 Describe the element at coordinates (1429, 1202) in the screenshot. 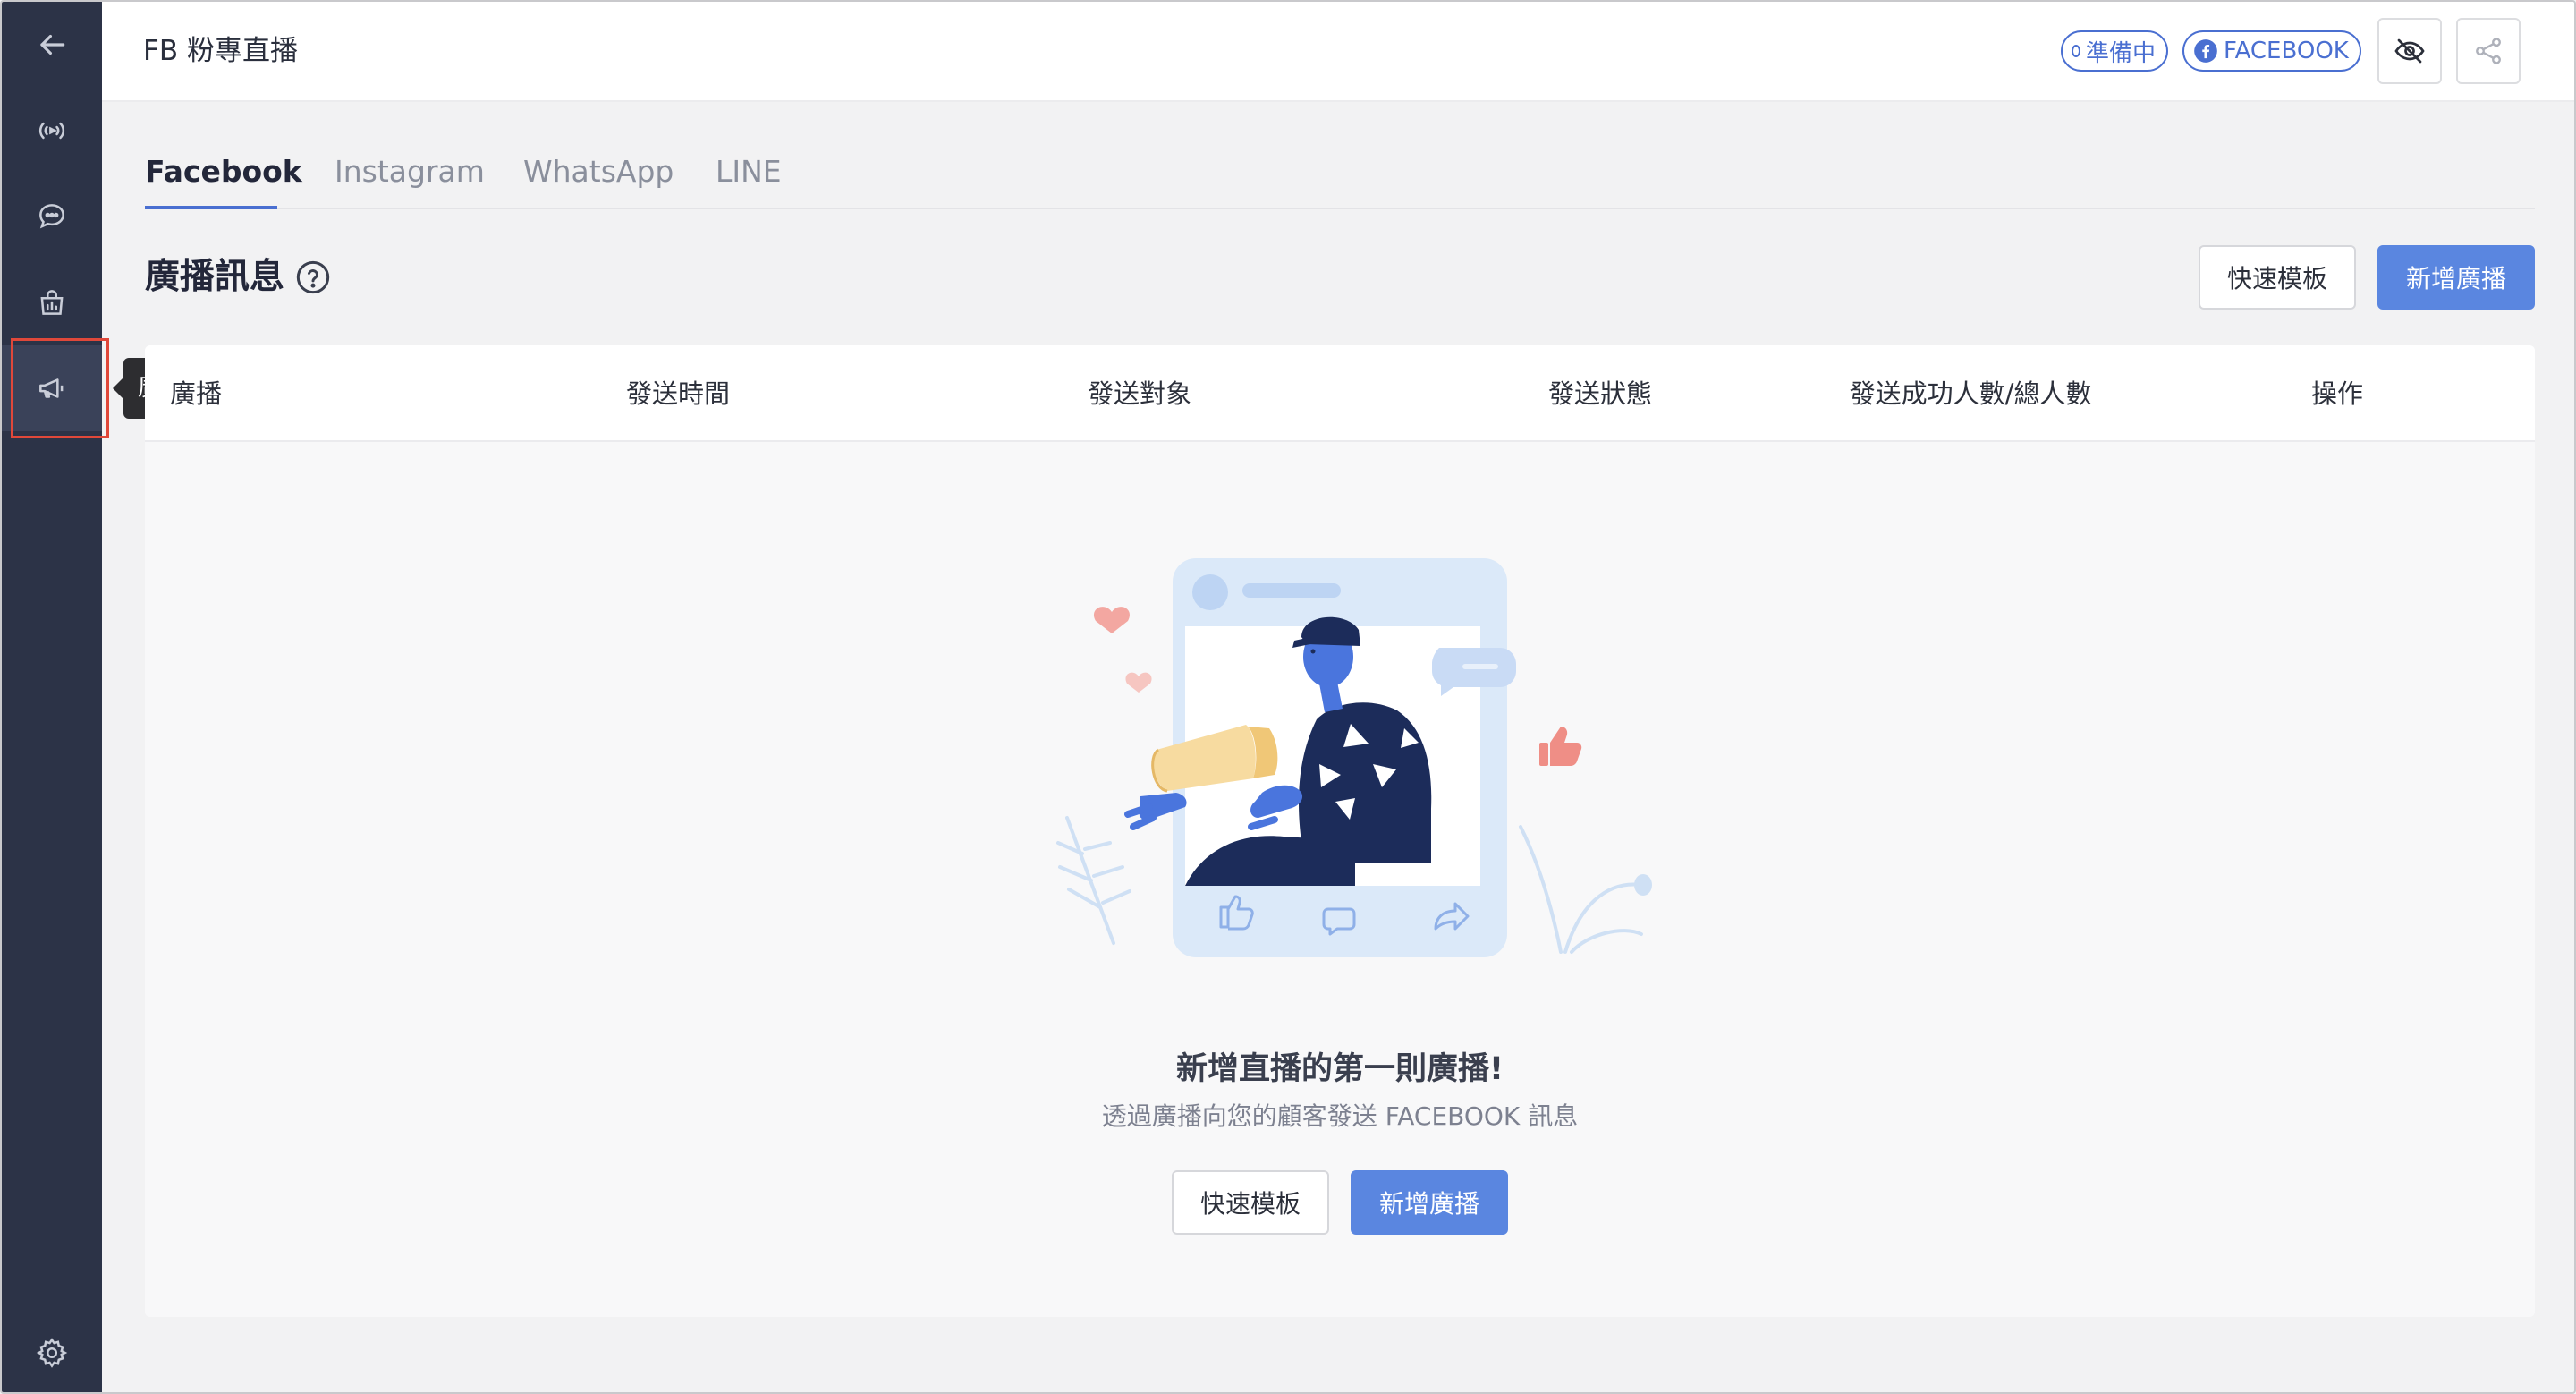

I see `empty-new-broadcast-button: 新增廣播` at that location.